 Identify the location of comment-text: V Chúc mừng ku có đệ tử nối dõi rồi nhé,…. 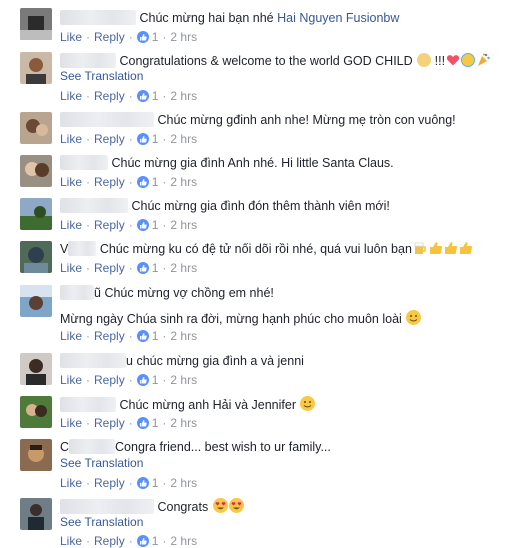
(266, 249).